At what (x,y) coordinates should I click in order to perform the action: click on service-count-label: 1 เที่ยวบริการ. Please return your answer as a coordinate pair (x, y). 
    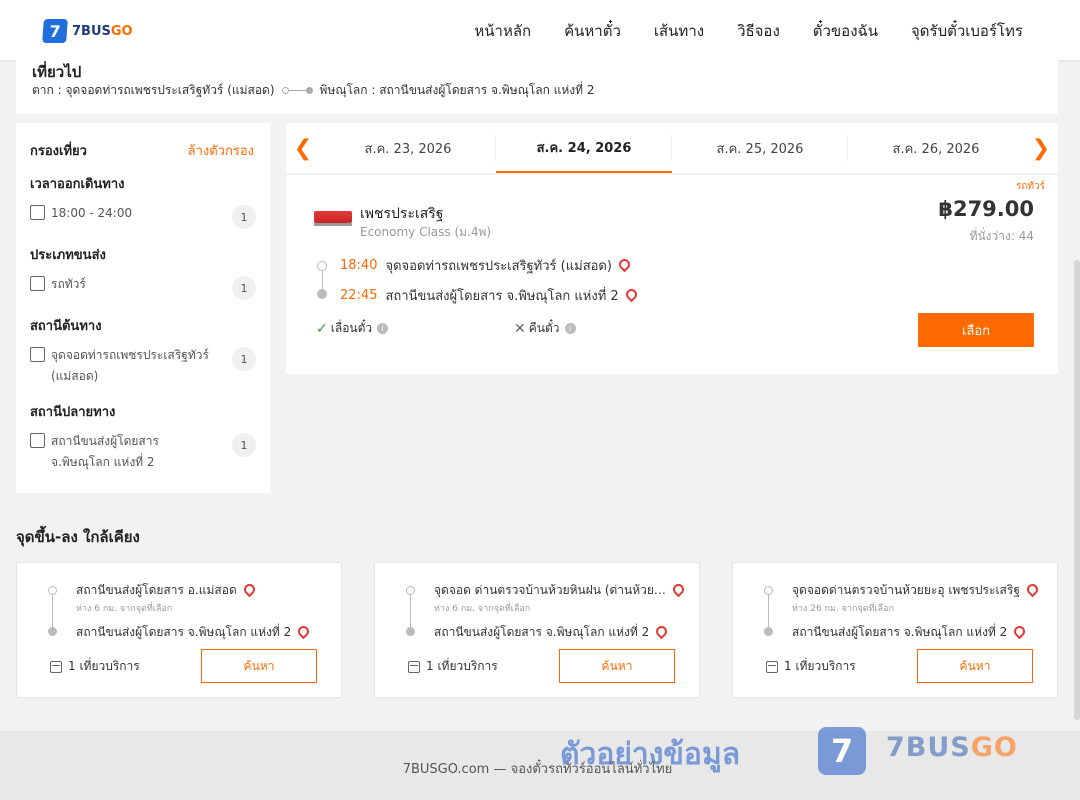
    Looking at the image, I should click on (462, 666).